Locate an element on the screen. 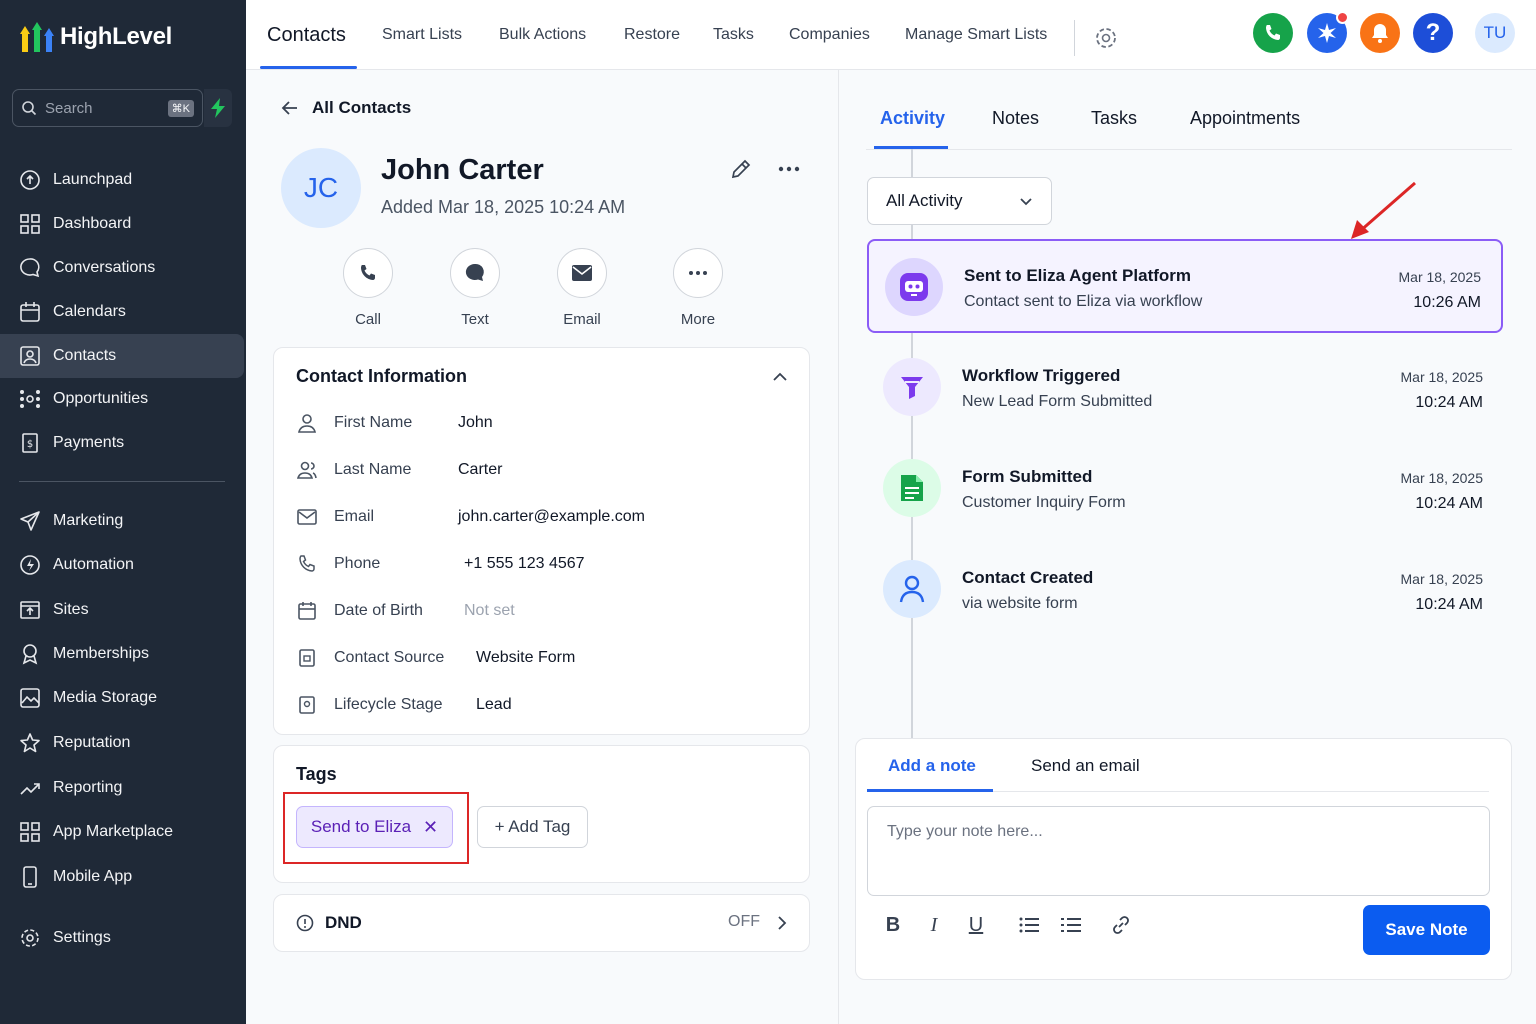 This screenshot has height=1024, width=1536. bulleted-list-icon is located at coordinates (1029, 925).